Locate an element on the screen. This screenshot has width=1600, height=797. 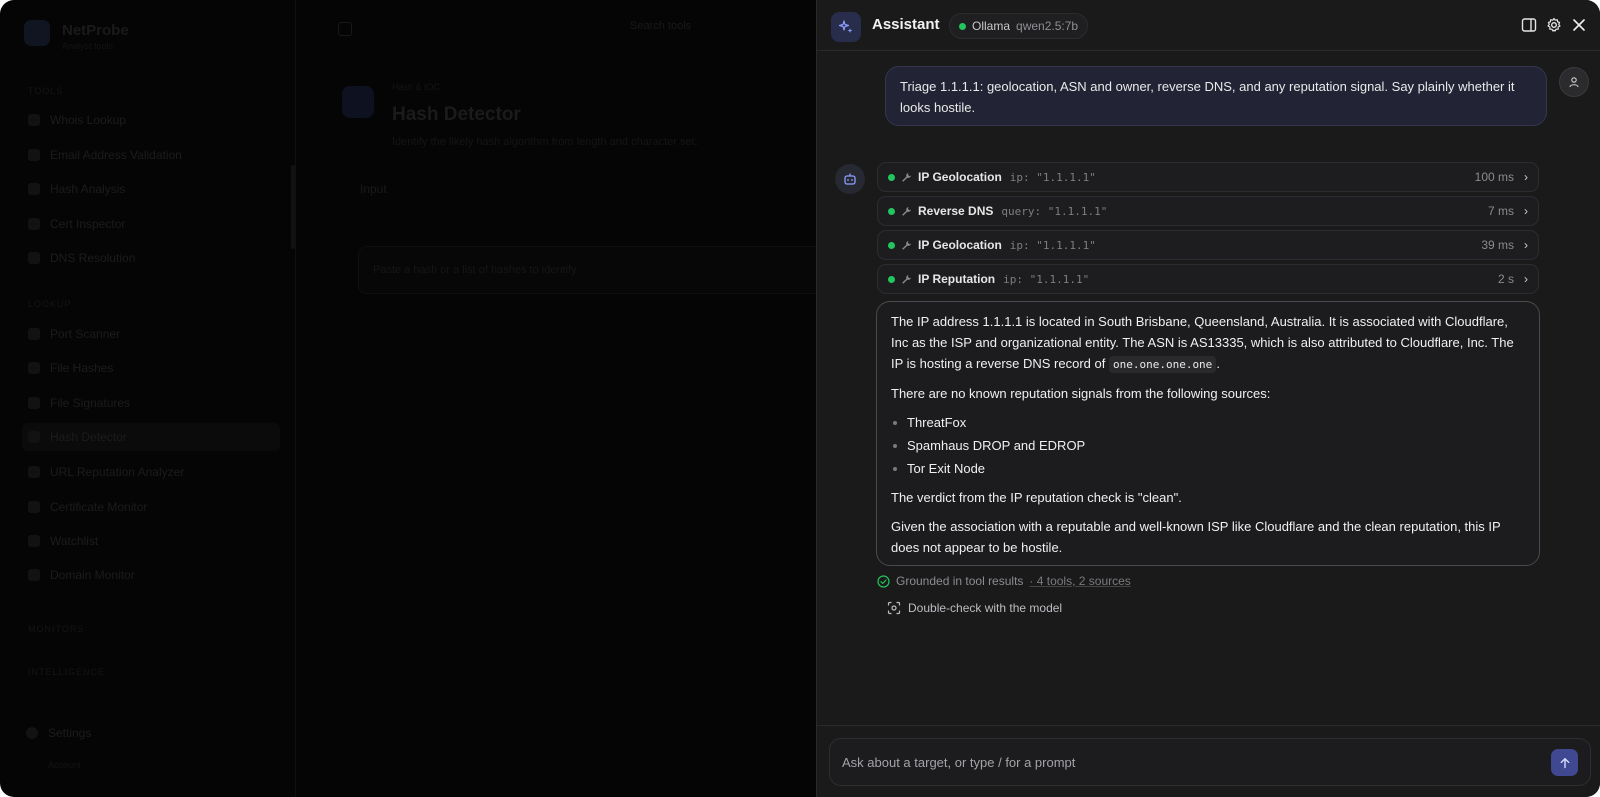
sidebar-item-label: Email Address Validation is located at coordinates (116, 155).